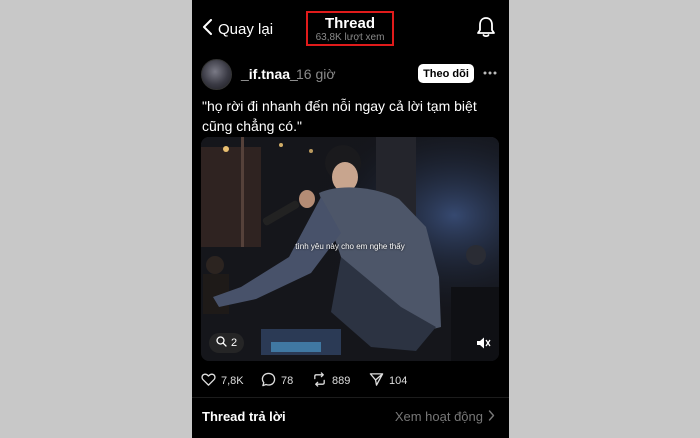 The width and height of the screenshot is (700, 438). I want to click on page-title: Thread, so click(349, 23).